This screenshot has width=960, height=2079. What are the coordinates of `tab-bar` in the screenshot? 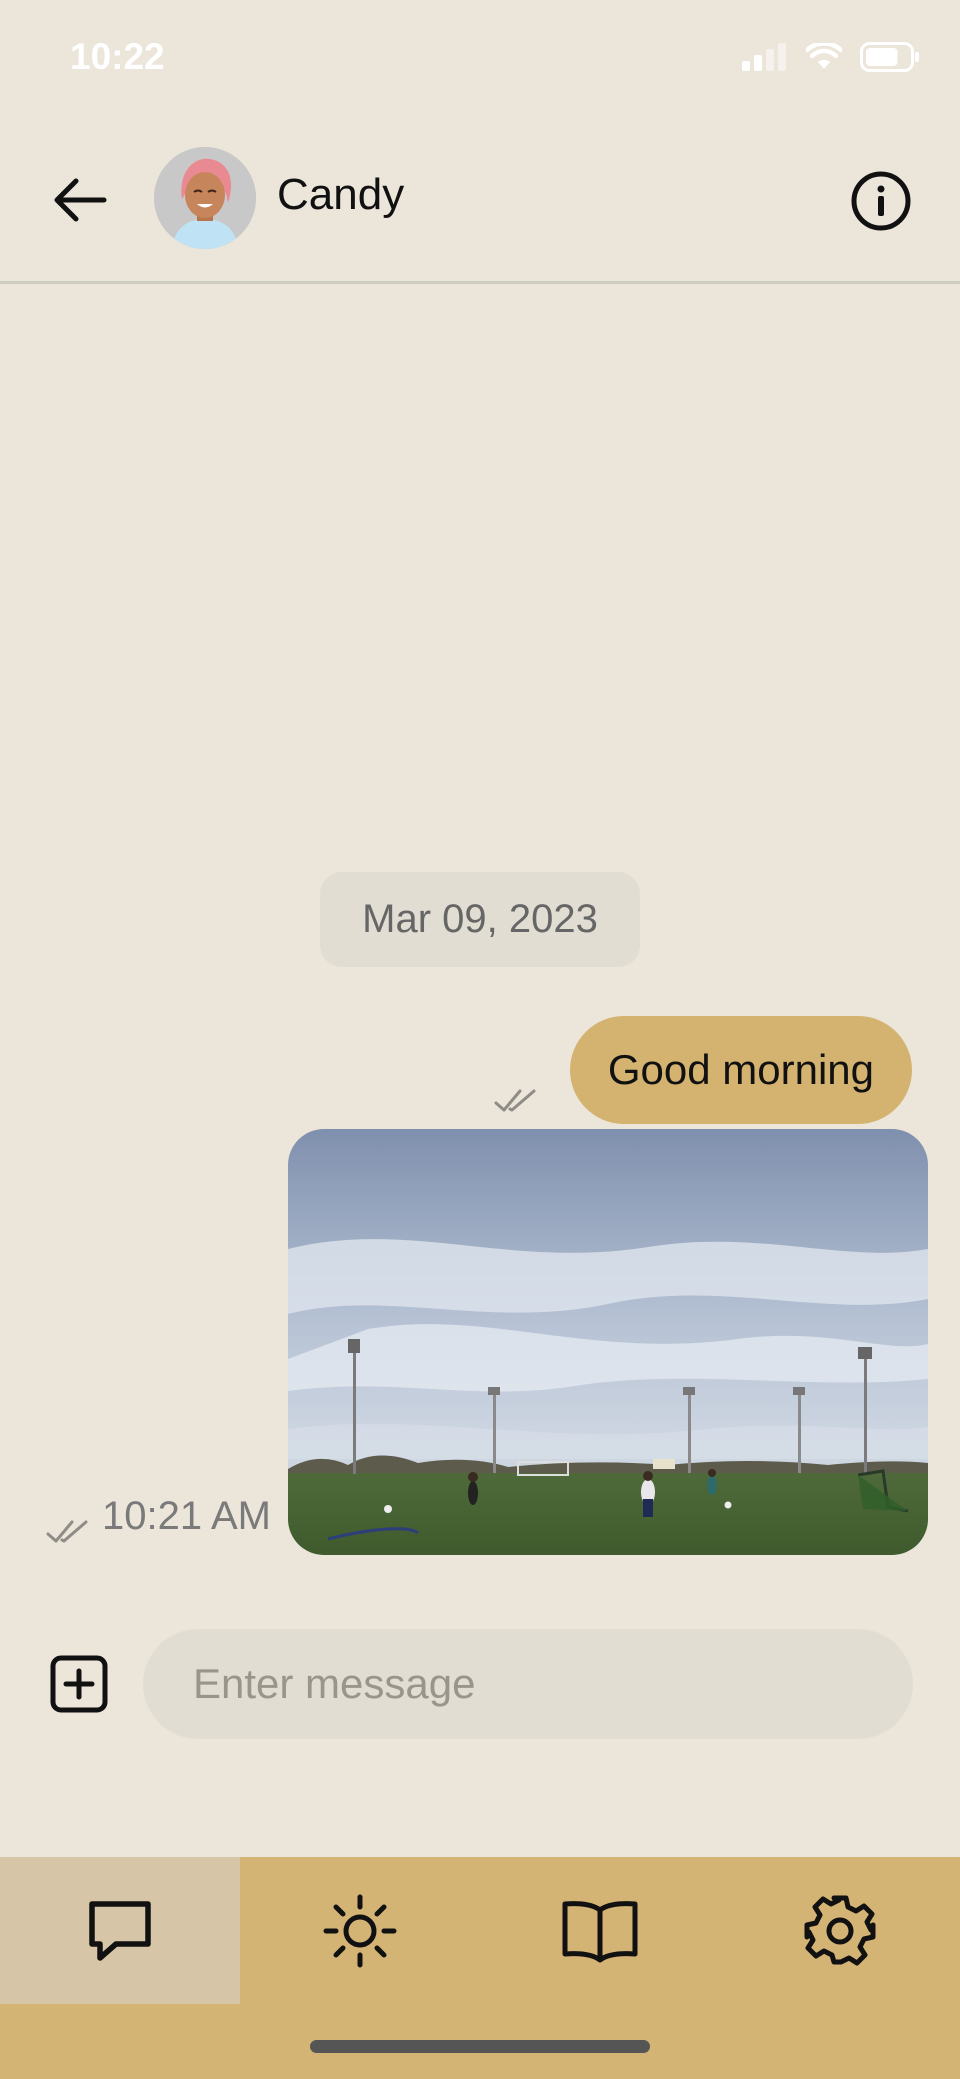 It's located at (480, 1968).